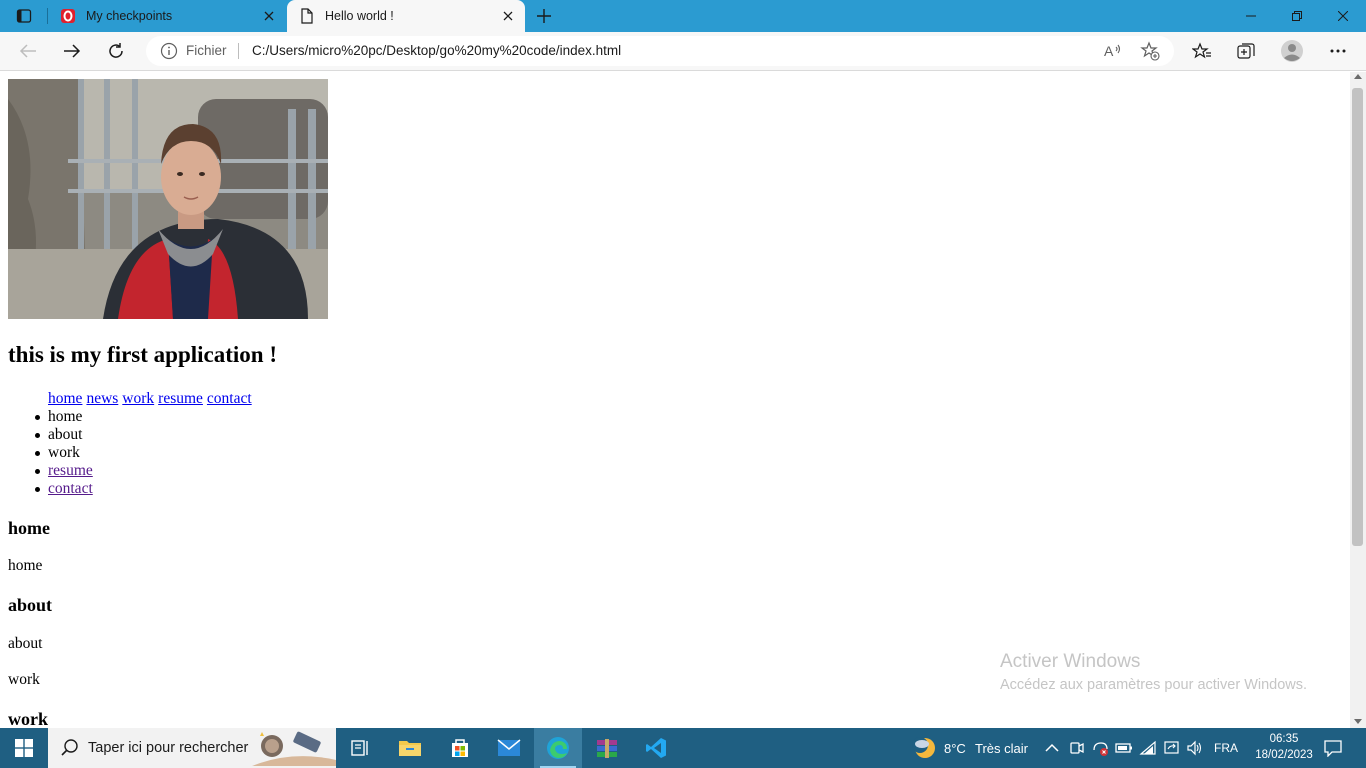  What do you see at coordinates (607, 748) in the screenshot?
I see `winrar-icon` at bounding box center [607, 748].